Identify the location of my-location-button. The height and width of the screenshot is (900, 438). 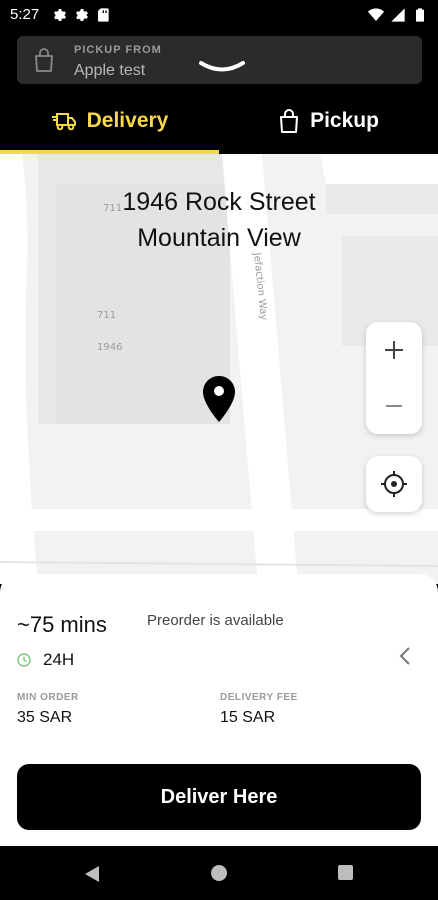
(394, 484).